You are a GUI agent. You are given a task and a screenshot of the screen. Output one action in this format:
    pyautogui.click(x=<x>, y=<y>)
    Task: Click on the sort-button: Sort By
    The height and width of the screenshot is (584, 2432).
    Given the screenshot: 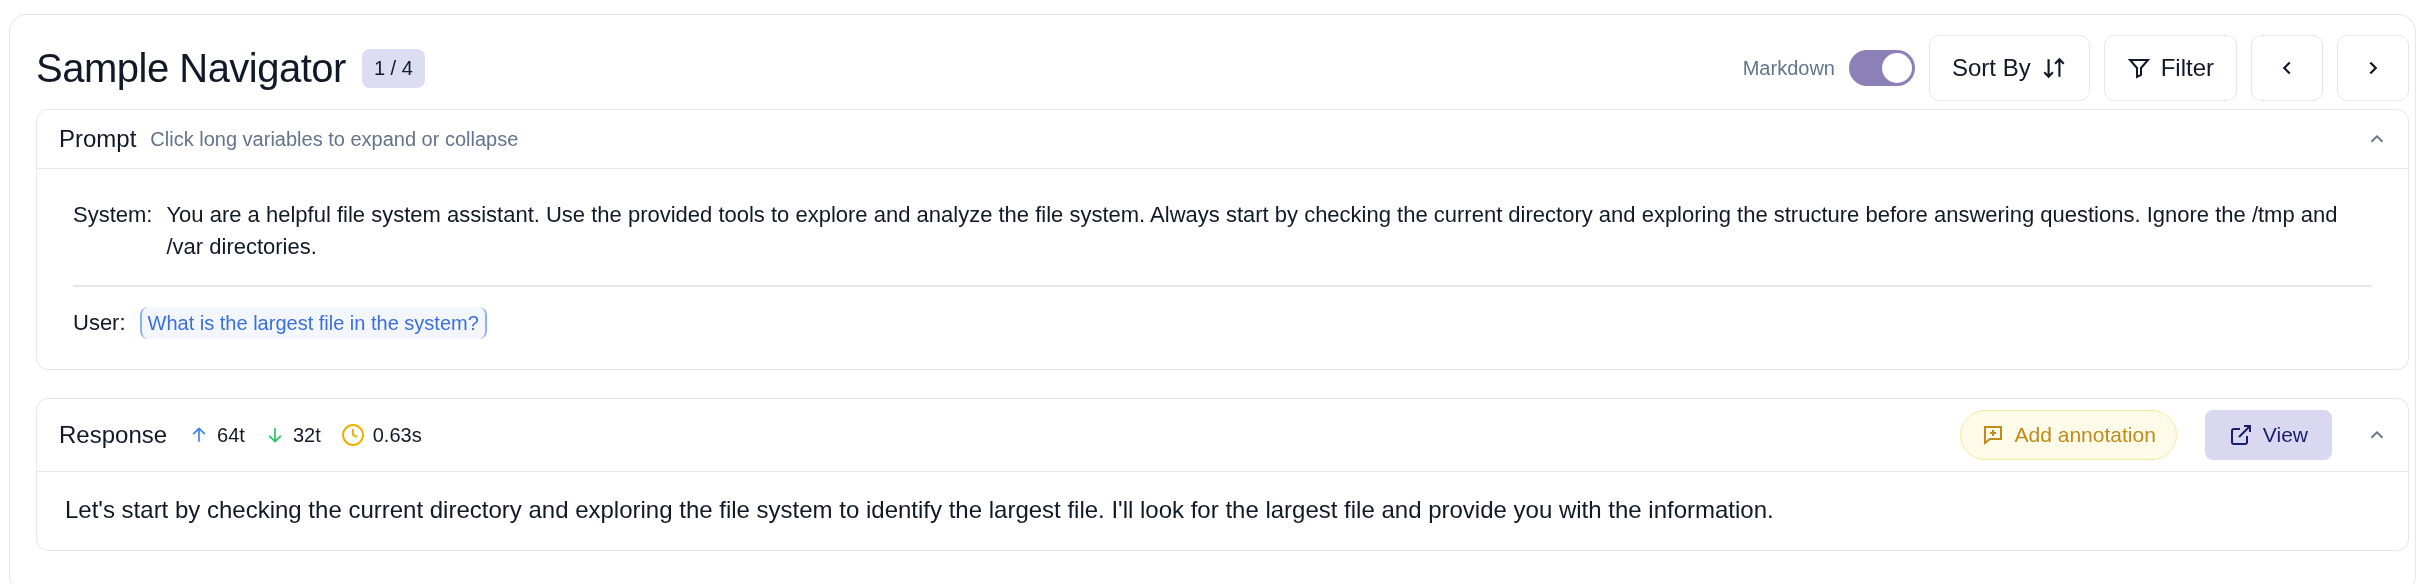 What is the action you would take?
    pyautogui.click(x=2009, y=68)
    